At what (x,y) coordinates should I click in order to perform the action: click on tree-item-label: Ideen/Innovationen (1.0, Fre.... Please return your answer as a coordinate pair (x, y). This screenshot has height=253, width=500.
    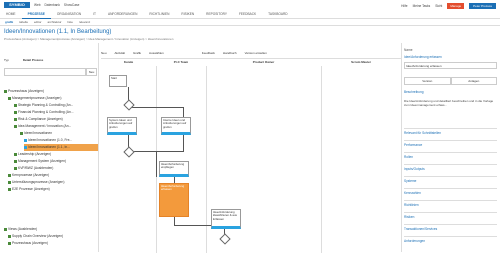
    Looking at the image, I should click on (50, 140).